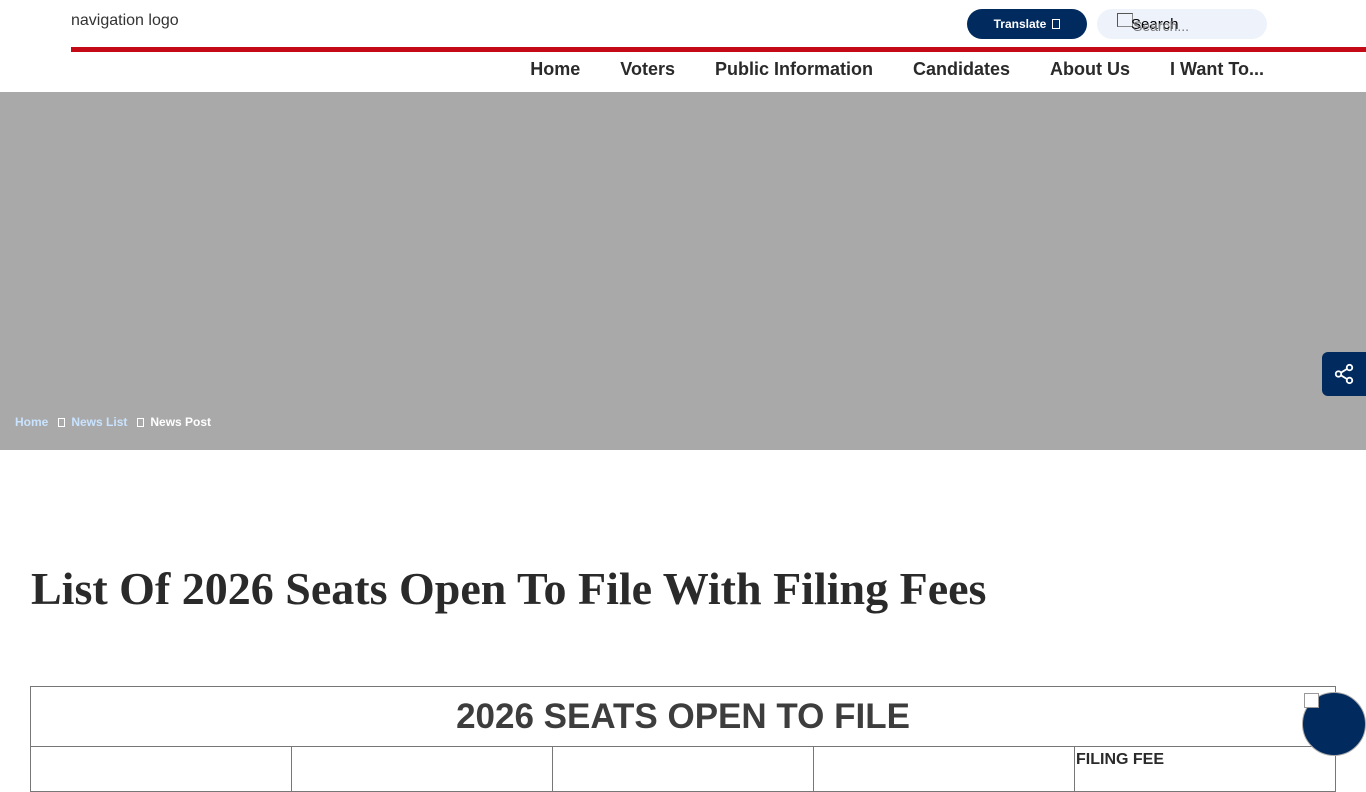 This screenshot has height=792, width=1366. I want to click on breadcrumb: Home News List News Post, so click(113, 422).